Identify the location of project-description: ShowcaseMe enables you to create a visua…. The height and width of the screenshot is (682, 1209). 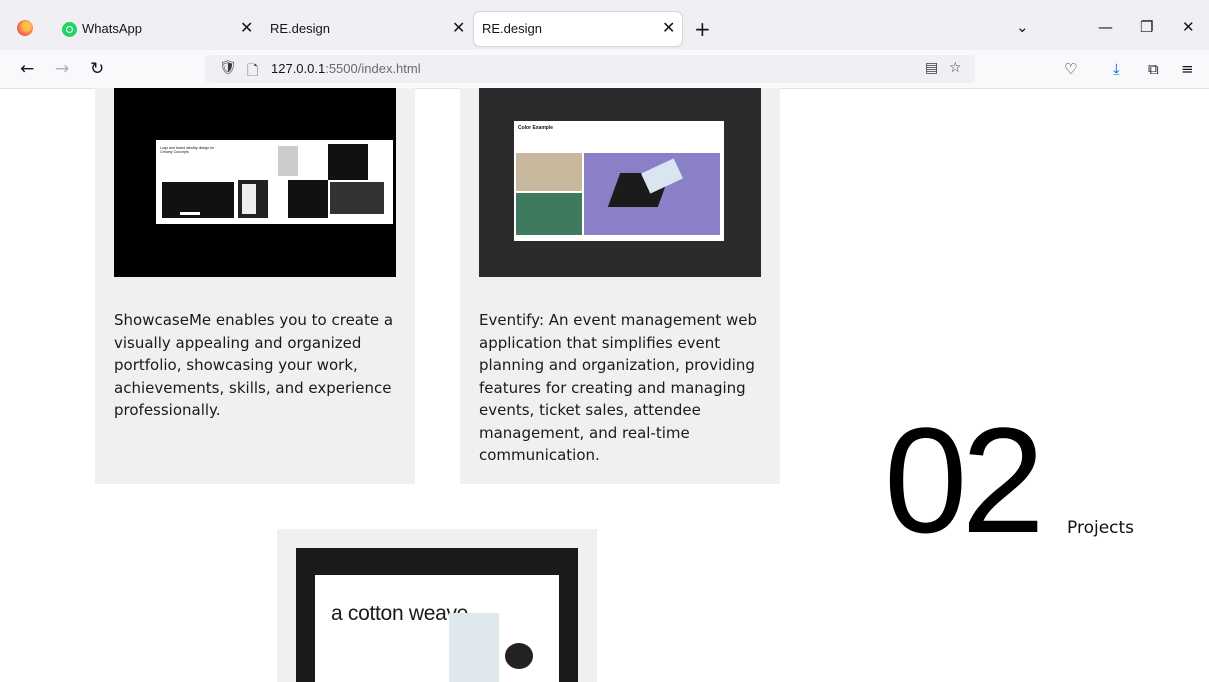
(254, 365).